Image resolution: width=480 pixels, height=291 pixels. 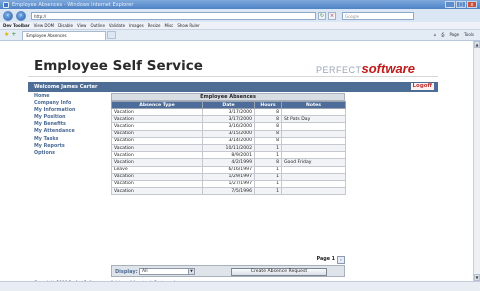 What do you see at coordinates (388, 68) in the screenshot?
I see `logo-text-software: software` at bounding box center [388, 68].